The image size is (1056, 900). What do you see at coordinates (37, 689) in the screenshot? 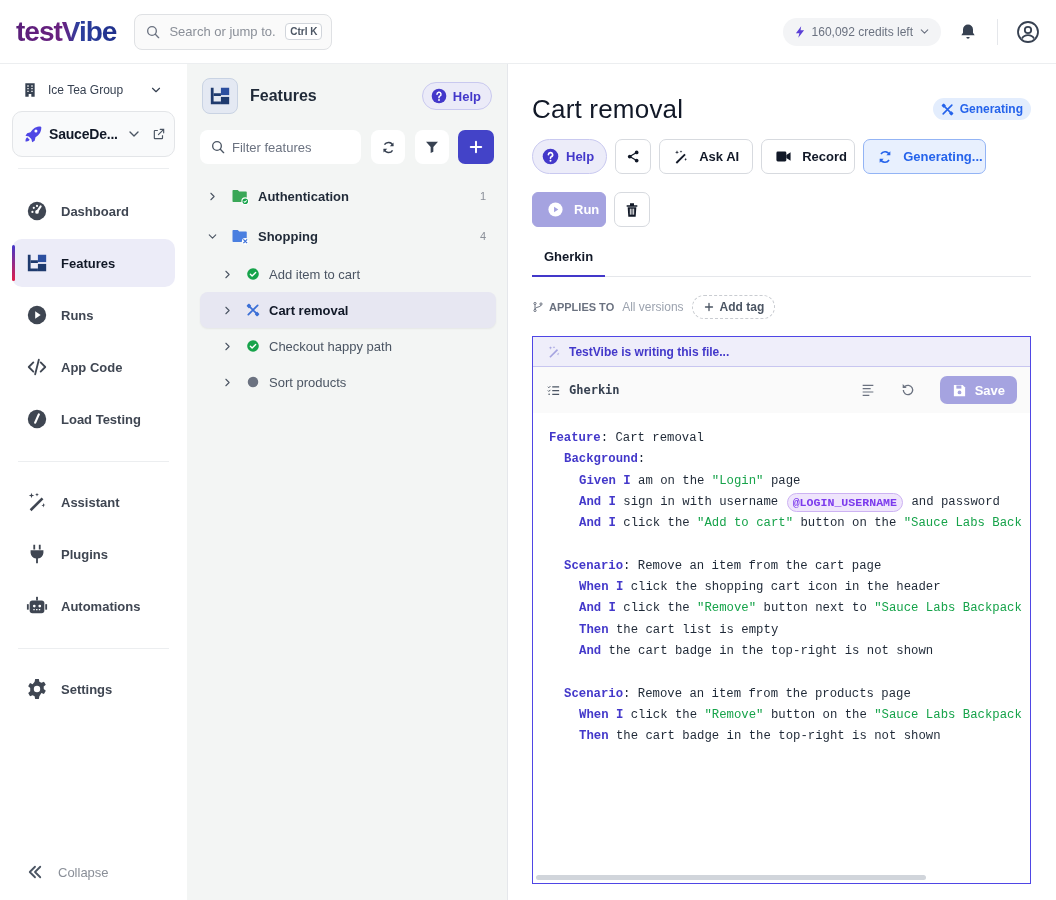
I see `settings-icon` at bounding box center [37, 689].